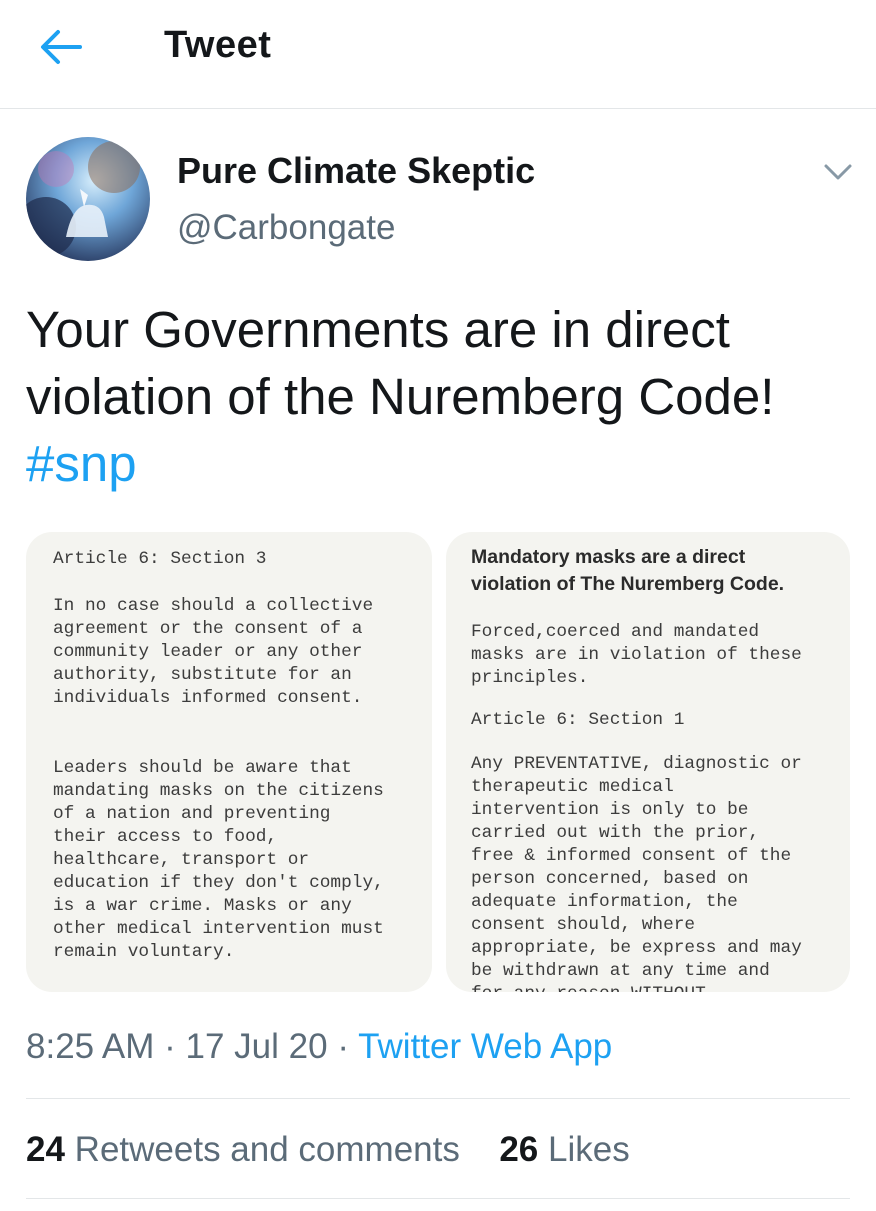 The height and width of the screenshot is (1211, 876). Describe the element at coordinates (218, 45) in the screenshot. I see `page-title: Tweet` at that location.